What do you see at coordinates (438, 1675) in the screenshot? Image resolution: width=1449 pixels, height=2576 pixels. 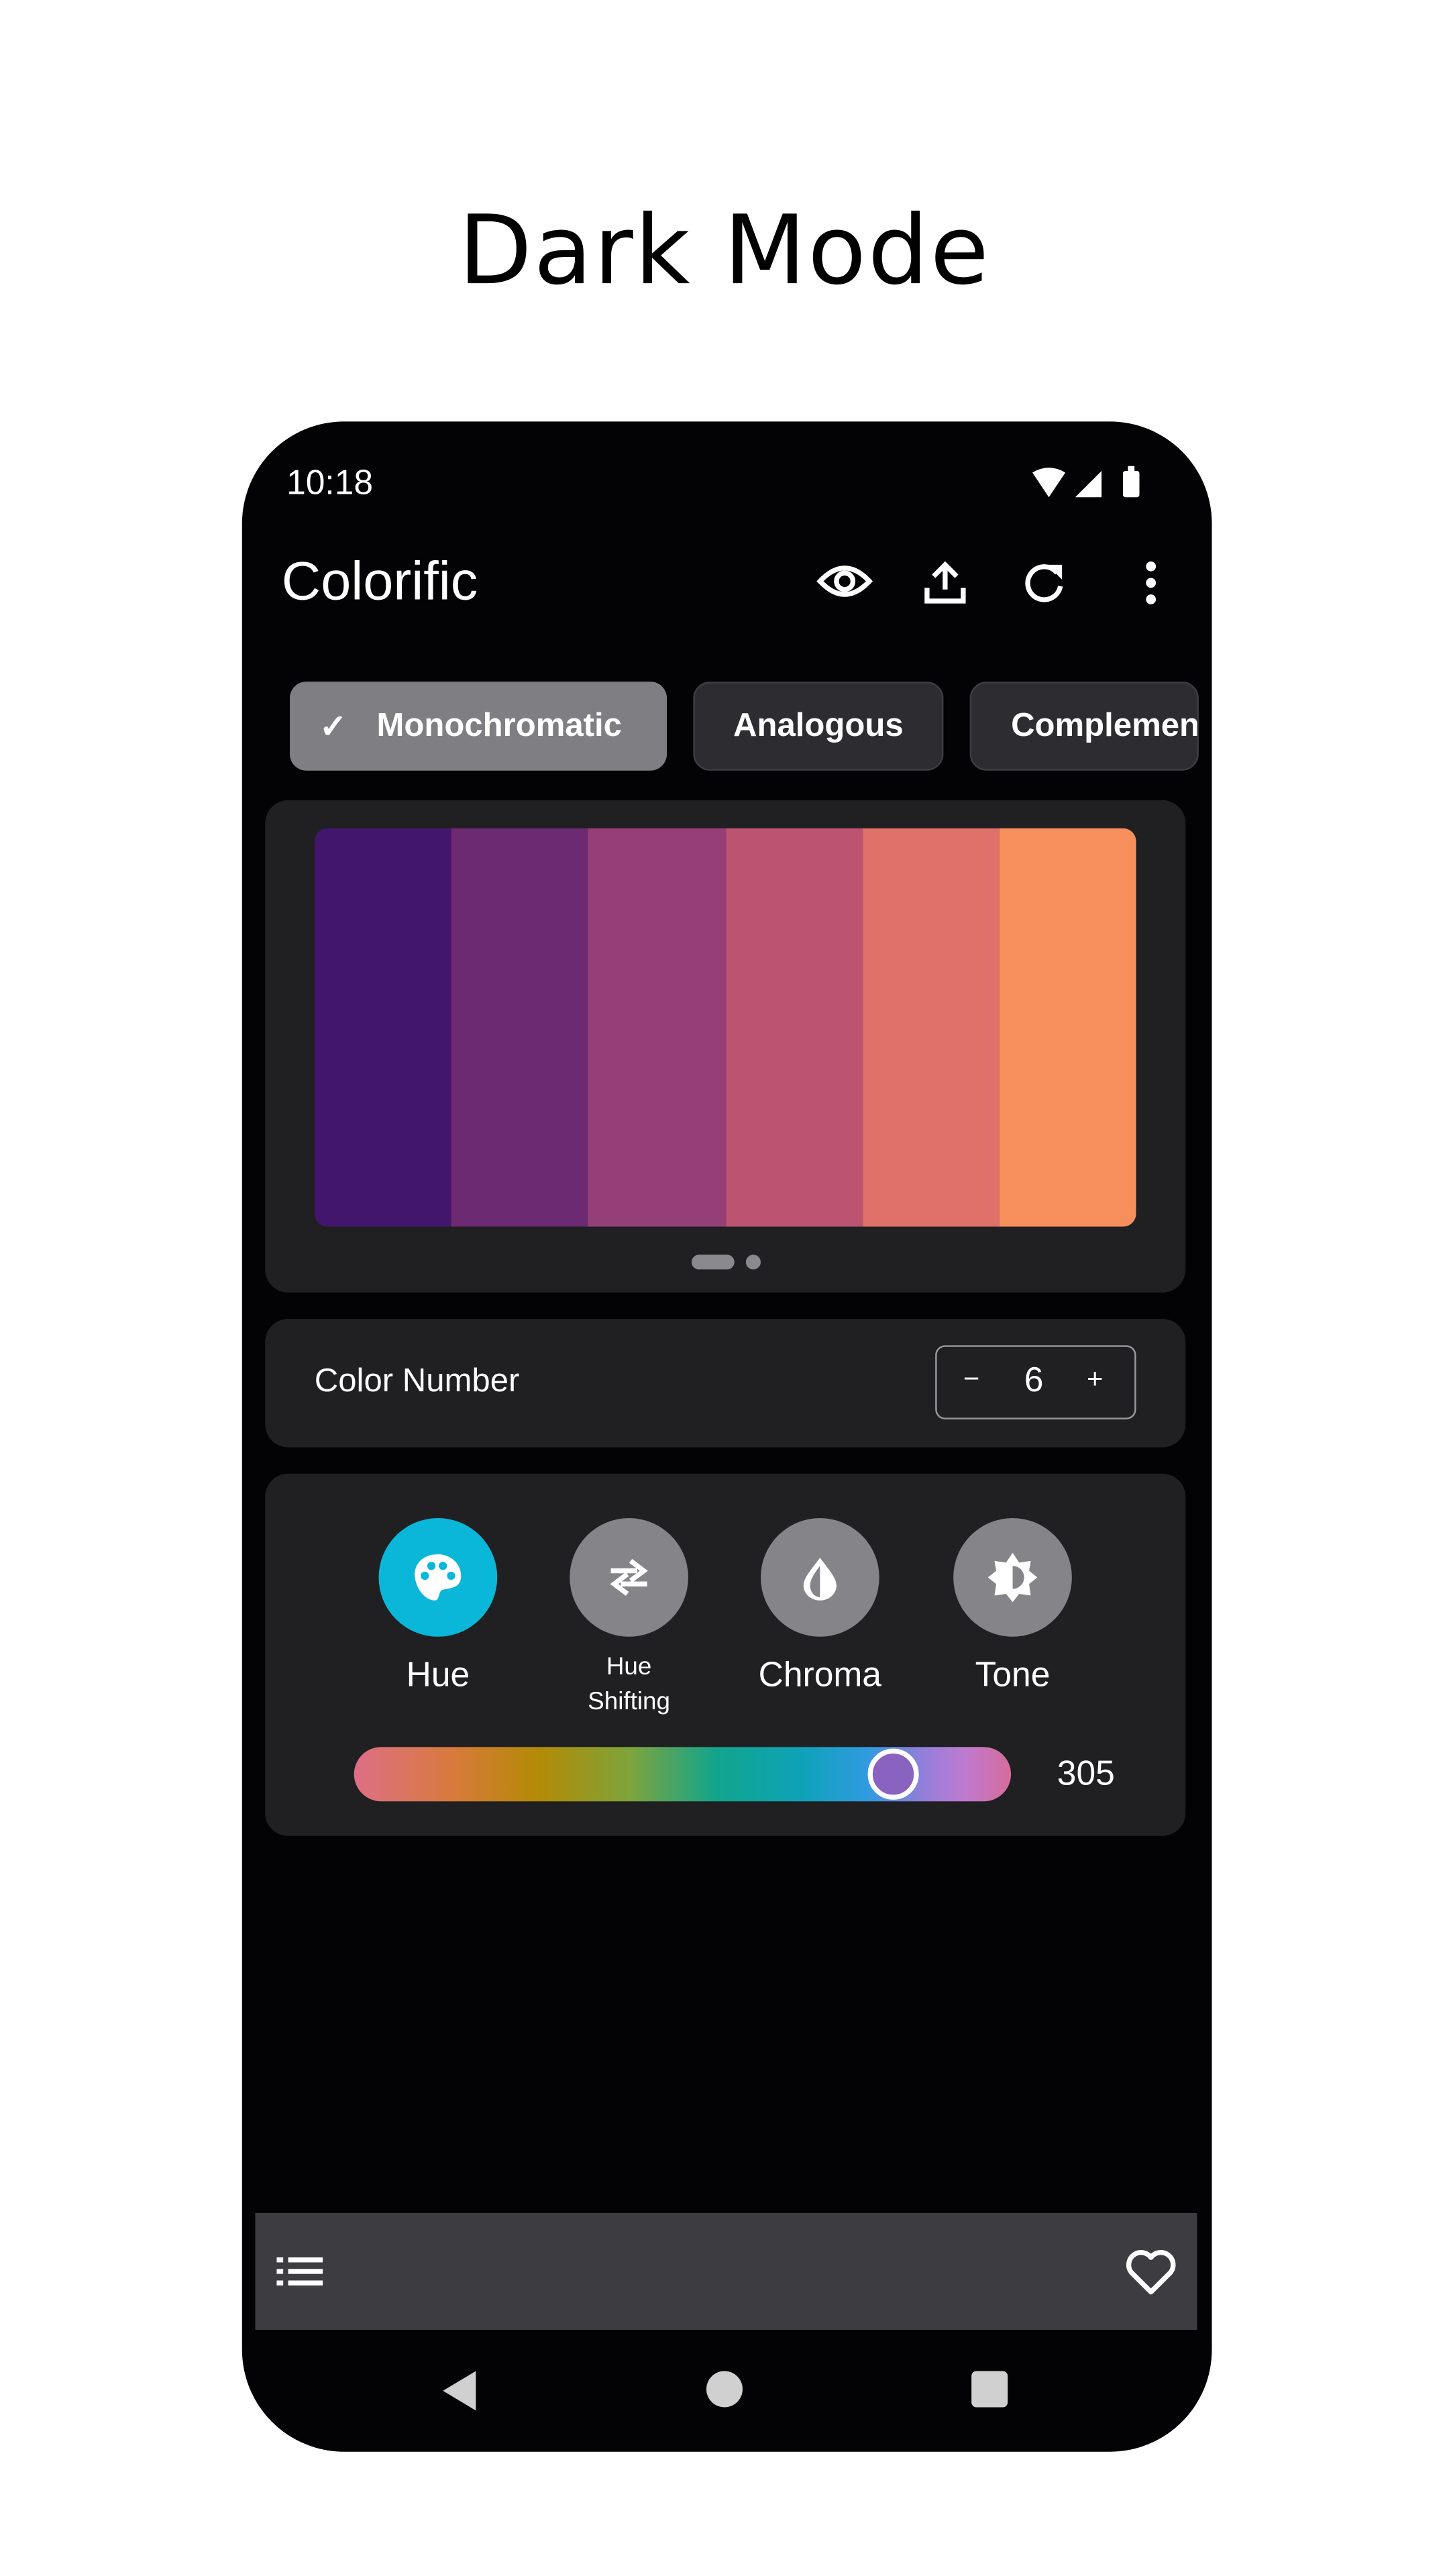 I see `mode-label: Hue` at bounding box center [438, 1675].